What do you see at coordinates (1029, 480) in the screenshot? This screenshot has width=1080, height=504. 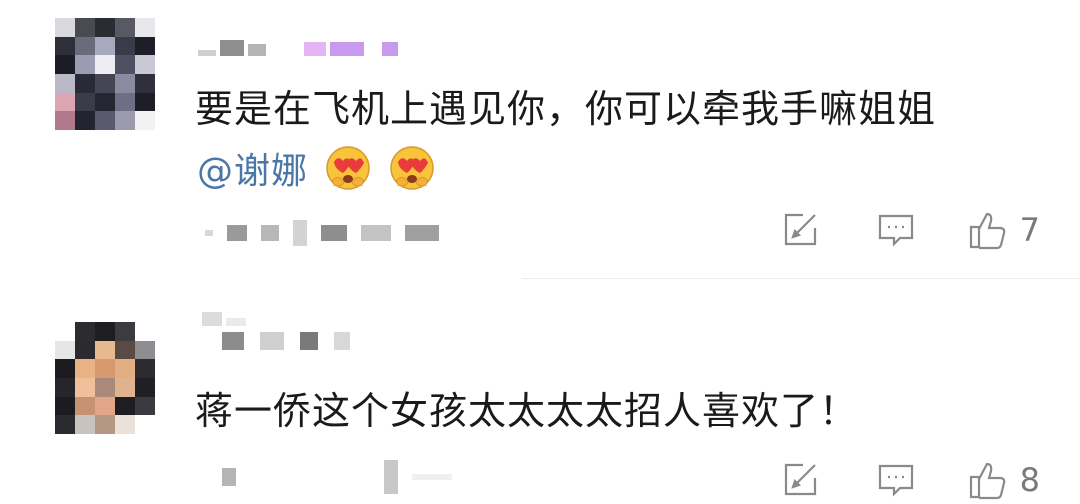 I see `like-count: 8` at bounding box center [1029, 480].